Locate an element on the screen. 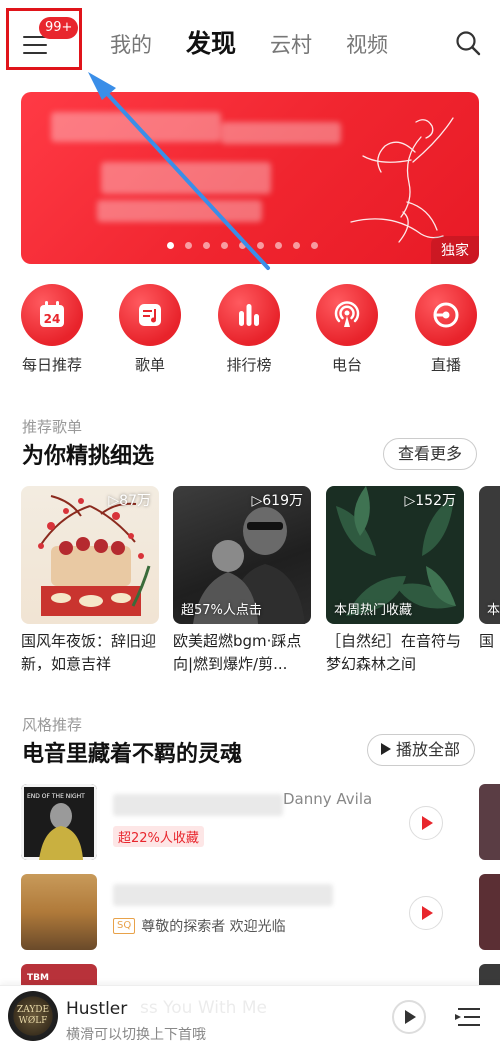 This screenshot has height=1045, width=500. top-tabs: 我的 发现 云村 视频 is located at coordinates (266, 42).